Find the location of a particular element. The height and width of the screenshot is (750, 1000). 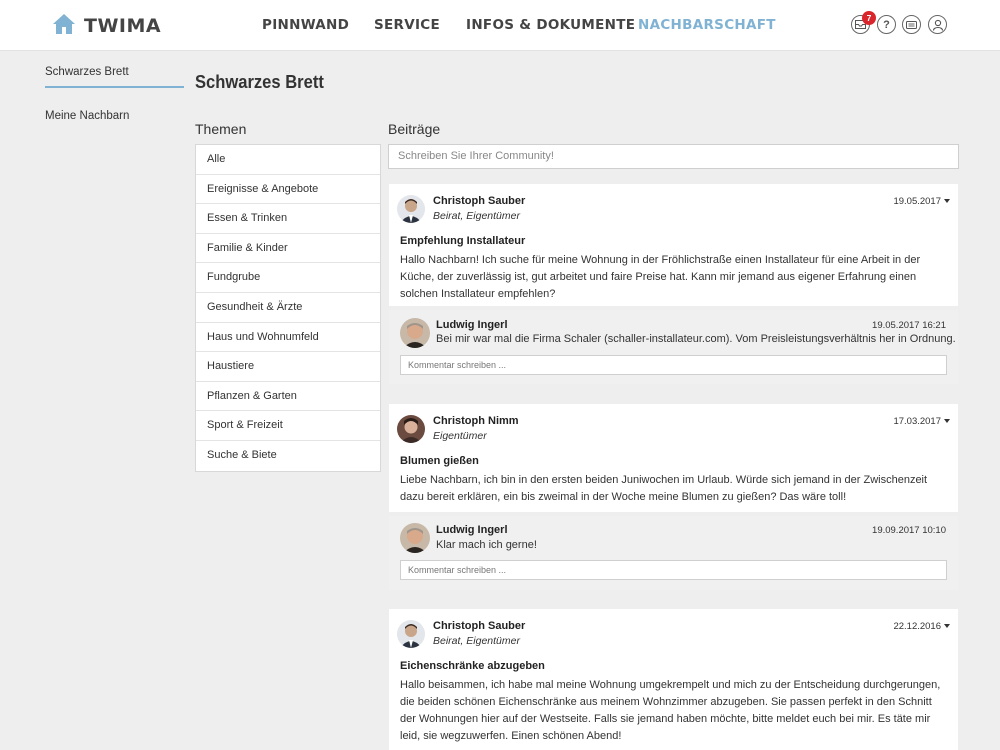

chat-icon is located at coordinates (911, 24).